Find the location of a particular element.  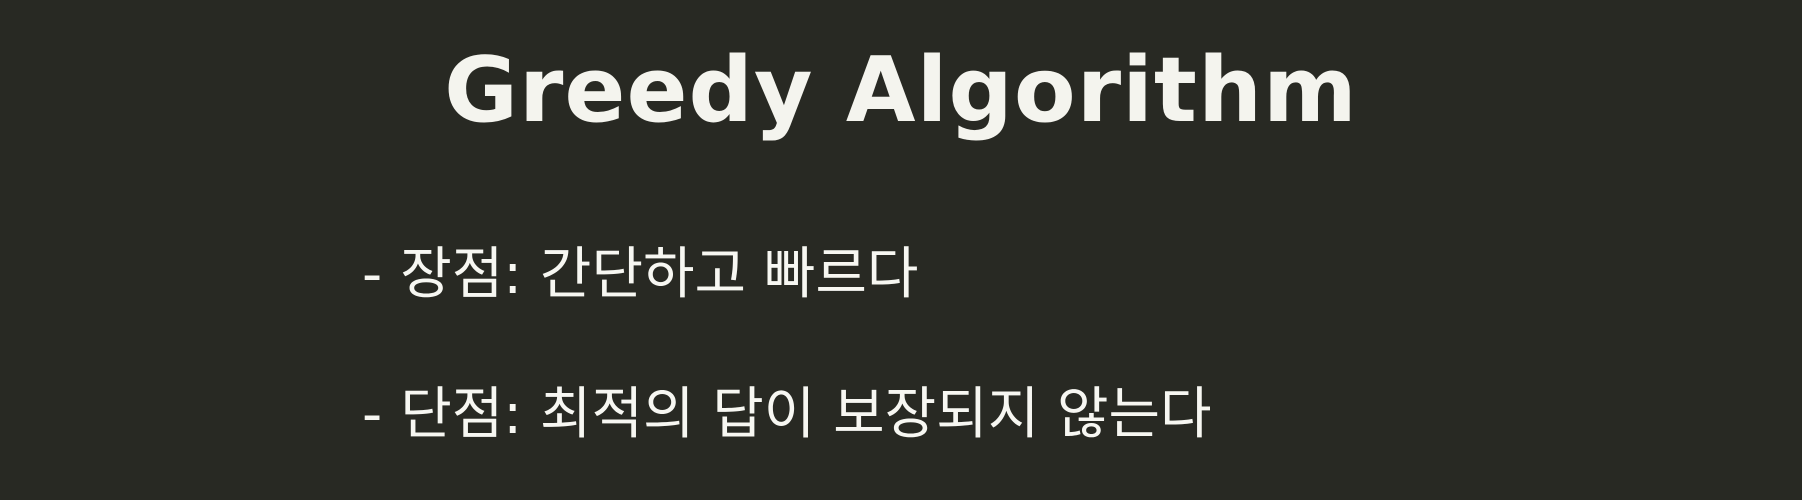

bullet-advantages: - 장점: 간단하고 빠르다 is located at coordinates (640, 275).